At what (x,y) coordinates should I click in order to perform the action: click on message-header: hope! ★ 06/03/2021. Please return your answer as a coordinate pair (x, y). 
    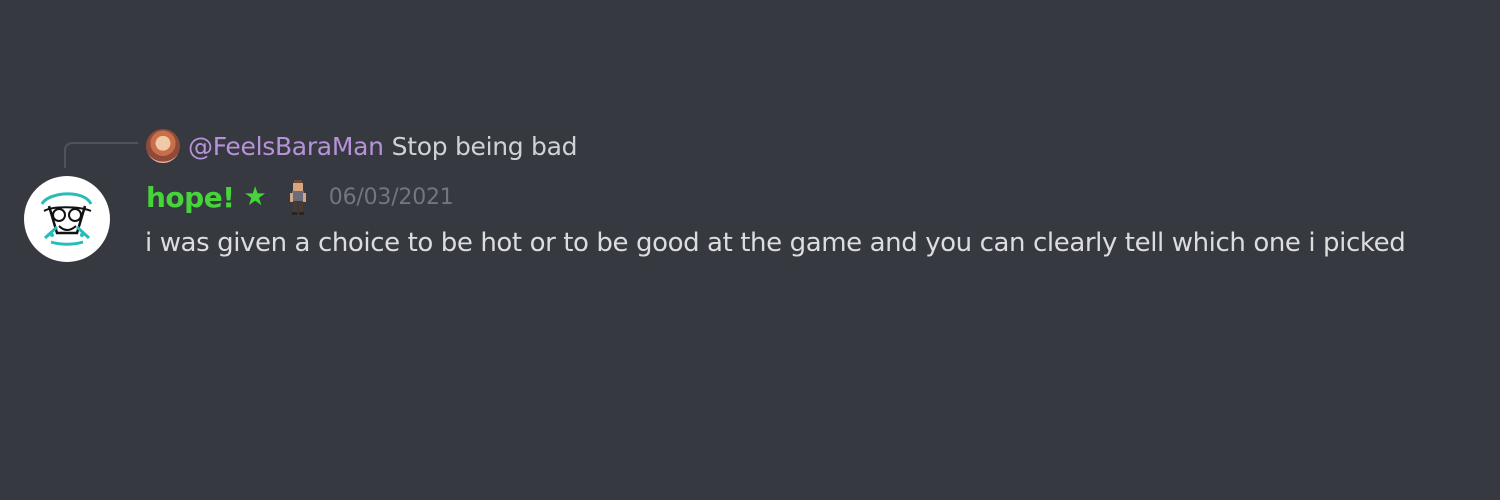
    Looking at the image, I should click on (300, 197).